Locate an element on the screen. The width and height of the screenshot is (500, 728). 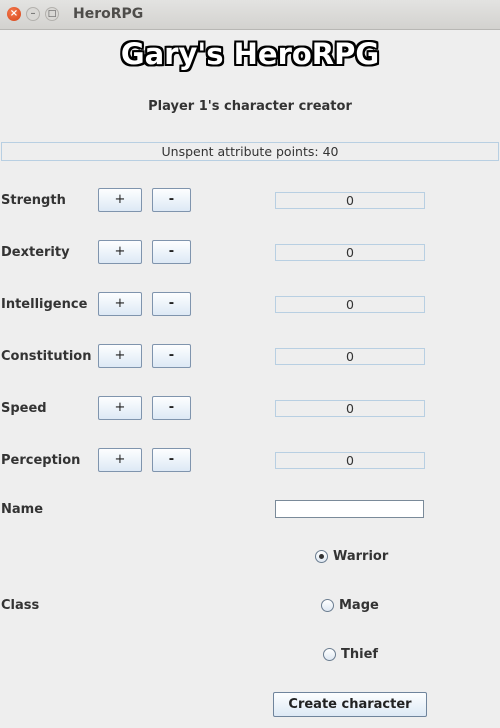
app-title: Gary's HeroRPG is located at coordinates (250, 54).